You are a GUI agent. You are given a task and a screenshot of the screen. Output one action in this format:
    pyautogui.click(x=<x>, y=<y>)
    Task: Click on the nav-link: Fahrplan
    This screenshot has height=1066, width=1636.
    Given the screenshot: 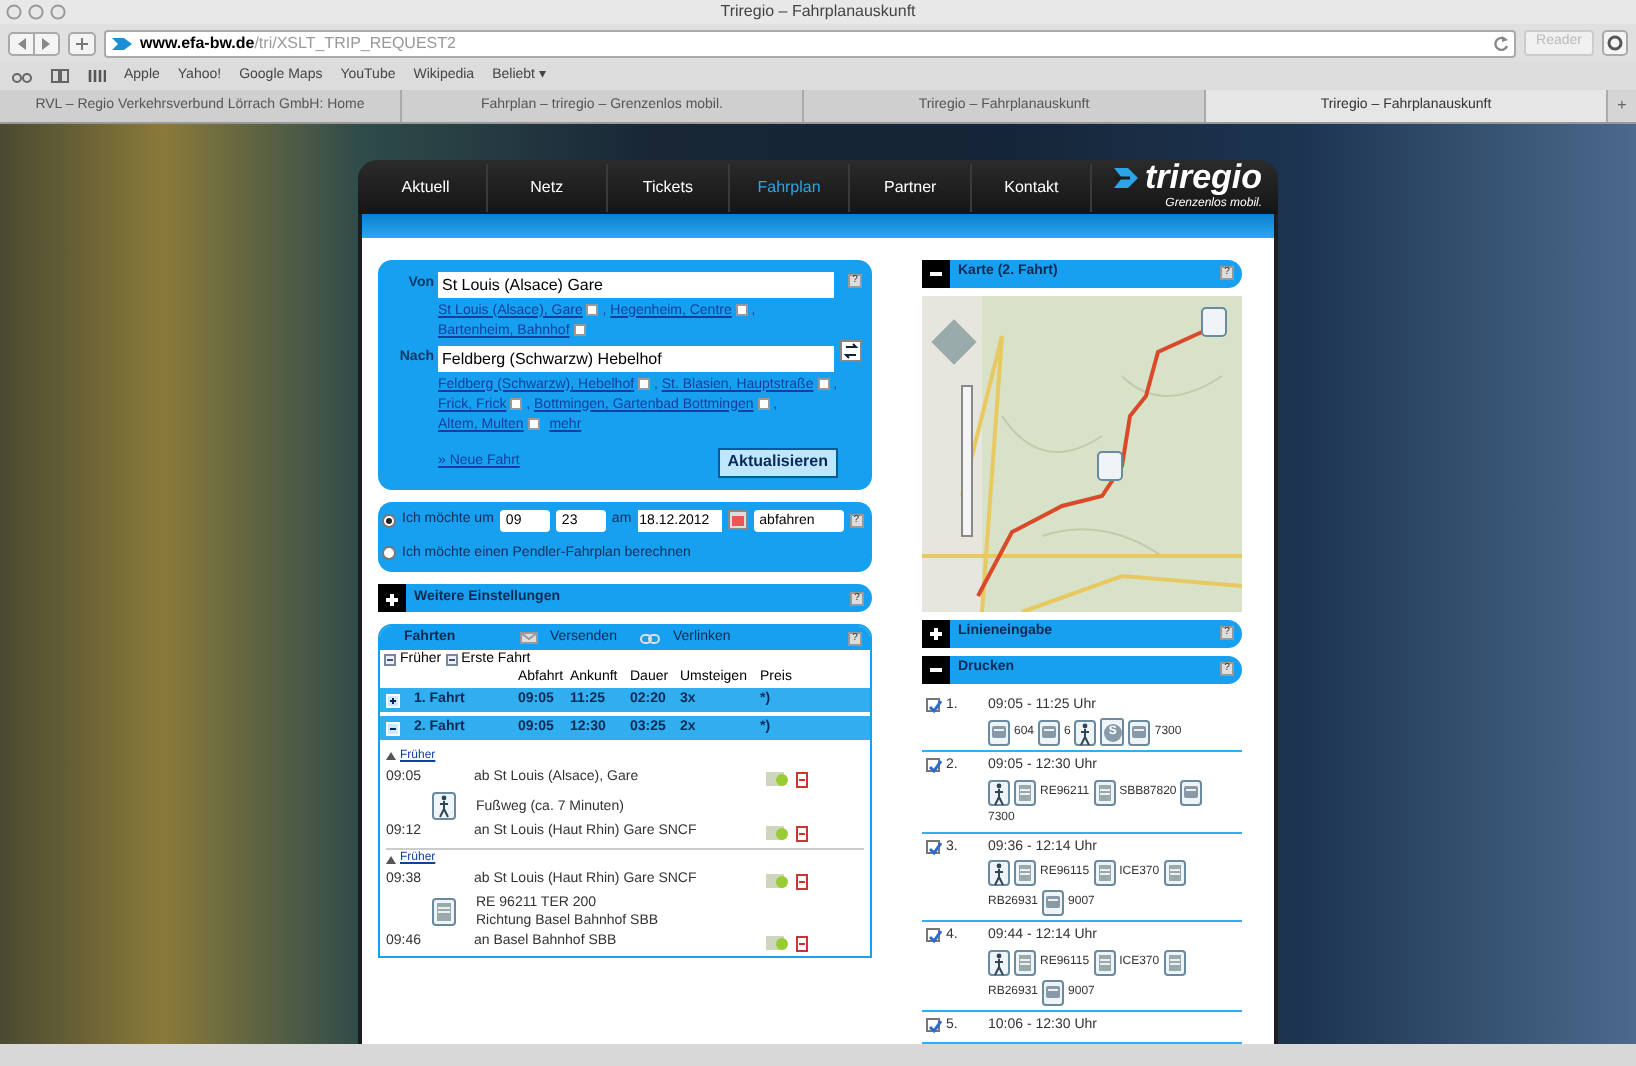 What is the action you would take?
    pyautogui.click(x=790, y=187)
    